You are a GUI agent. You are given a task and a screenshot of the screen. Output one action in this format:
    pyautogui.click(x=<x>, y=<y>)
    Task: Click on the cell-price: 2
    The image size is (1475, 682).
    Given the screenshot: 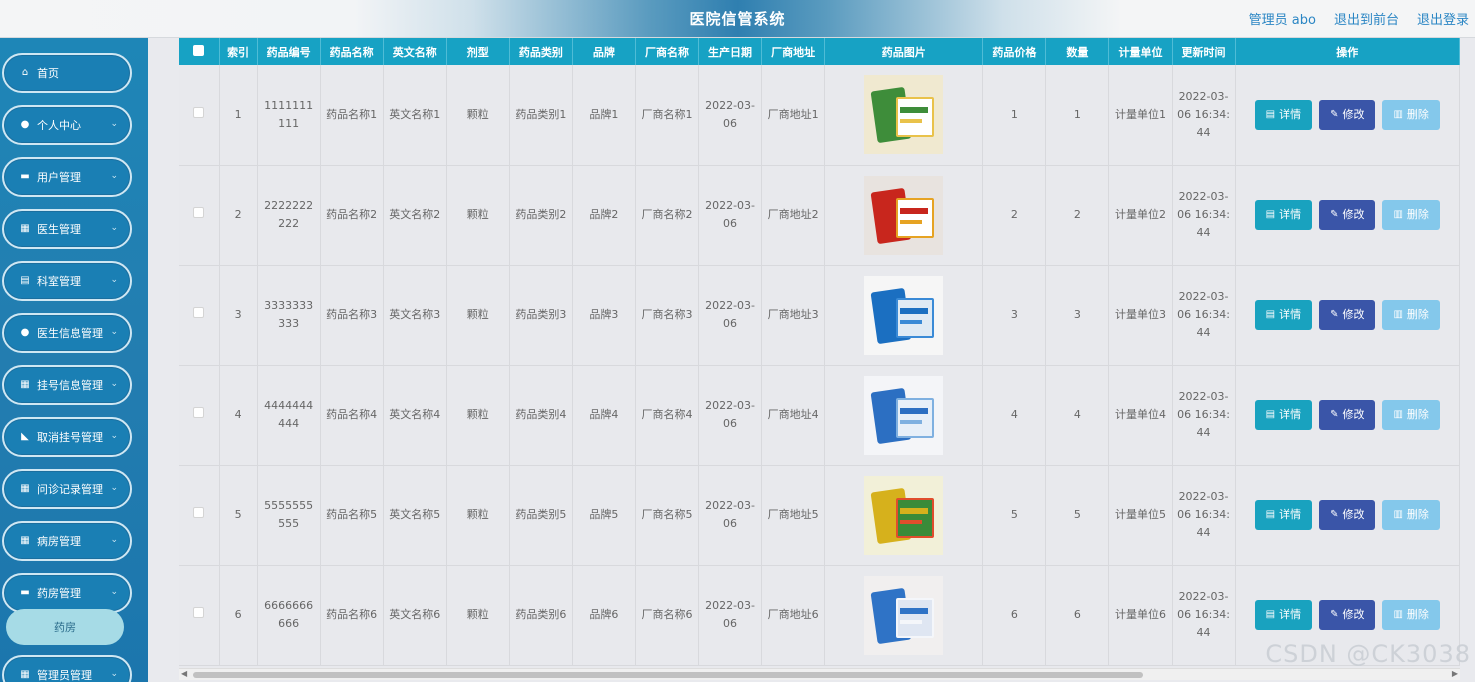 What is the action you would take?
    pyautogui.click(x=1014, y=215)
    